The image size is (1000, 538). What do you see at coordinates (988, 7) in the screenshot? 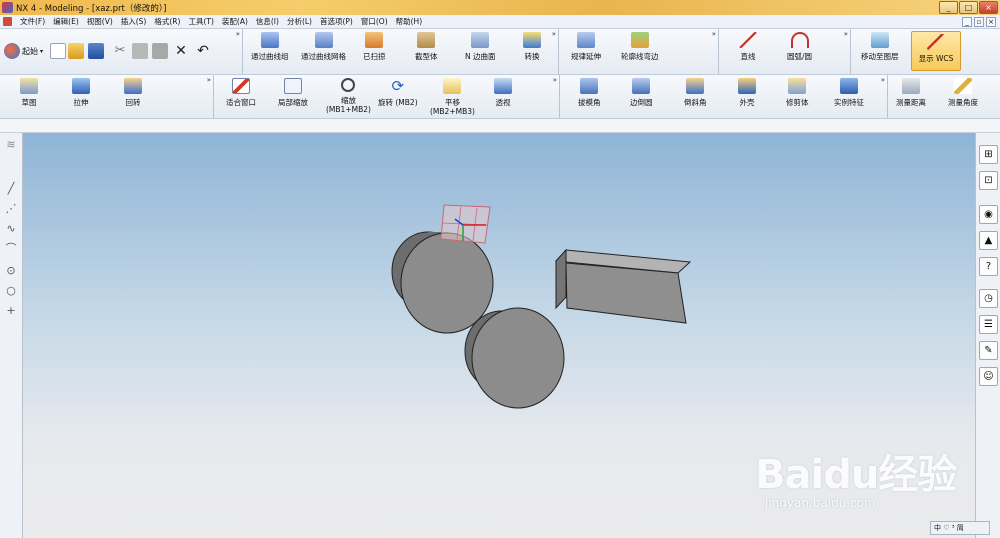
I see `close-button: ×` at bounding box center [988, 7].